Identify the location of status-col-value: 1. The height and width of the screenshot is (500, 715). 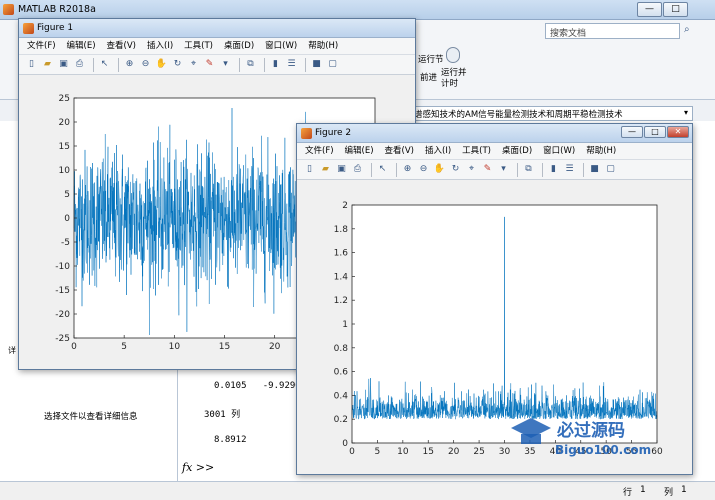
(684, 490).